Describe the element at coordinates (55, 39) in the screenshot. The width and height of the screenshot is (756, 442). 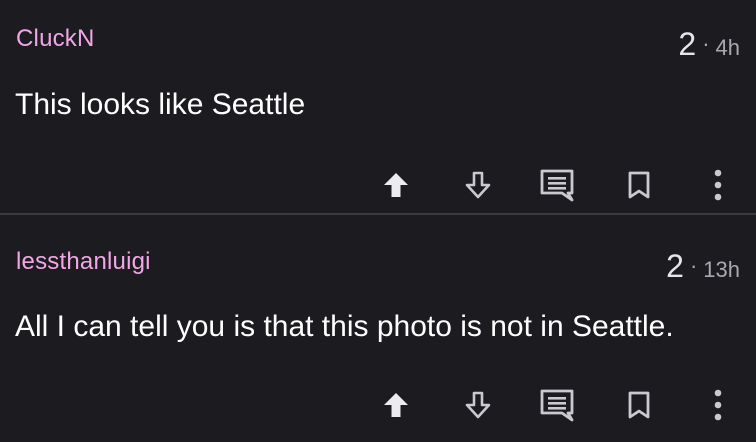
I see `comment-author: CluckN` at that location.